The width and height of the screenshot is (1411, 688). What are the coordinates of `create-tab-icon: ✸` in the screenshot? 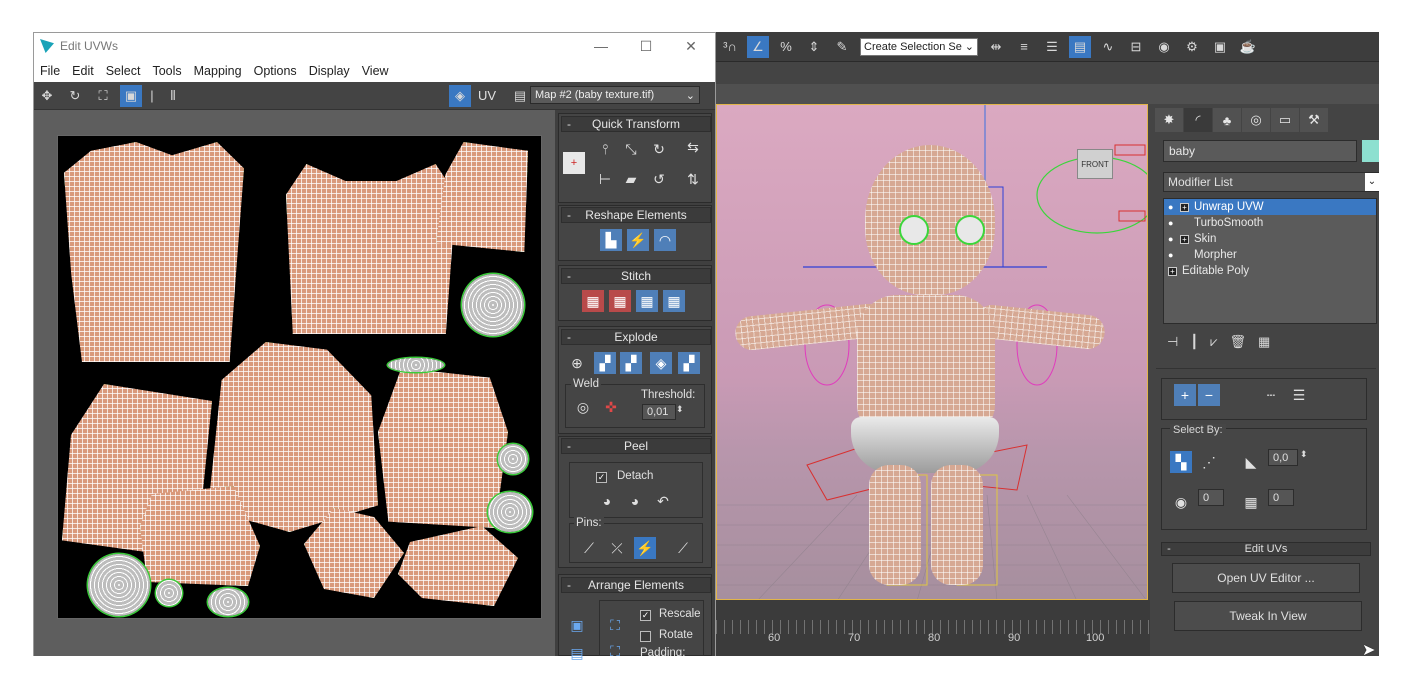 It's located at (1169, 120).